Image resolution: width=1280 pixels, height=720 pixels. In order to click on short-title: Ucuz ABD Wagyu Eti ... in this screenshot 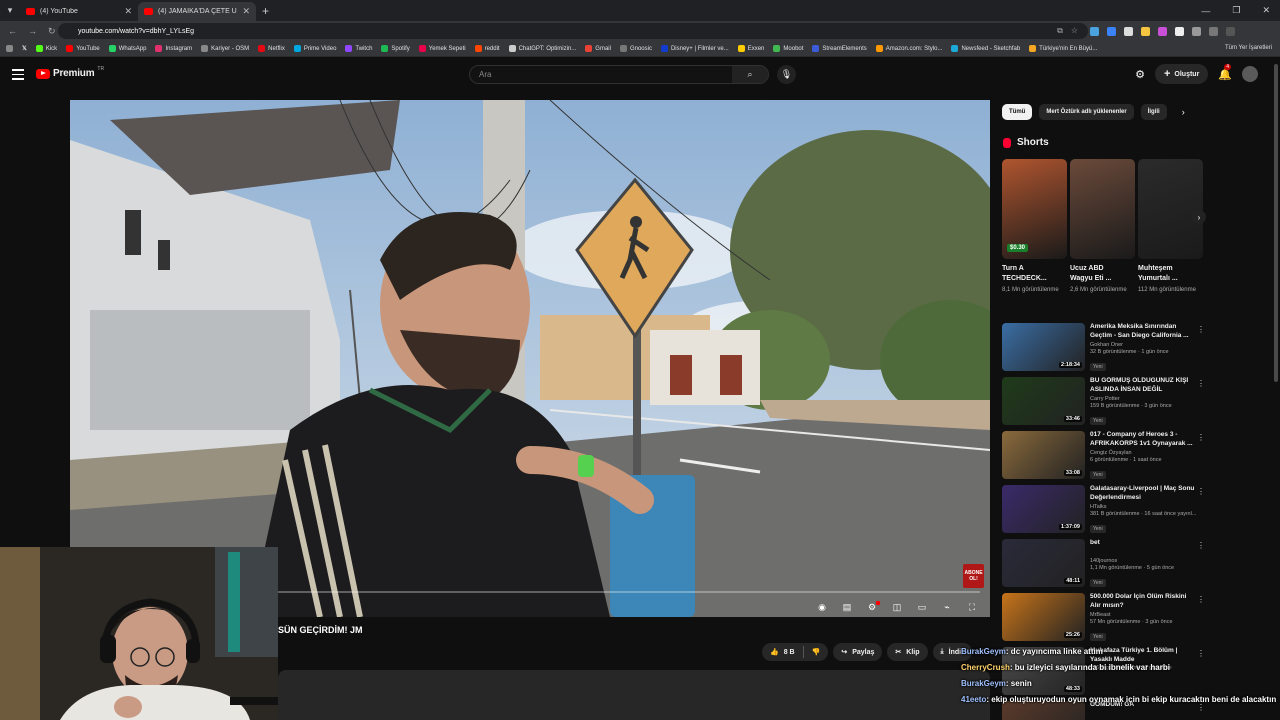, I will do `click(1102, 274)`.